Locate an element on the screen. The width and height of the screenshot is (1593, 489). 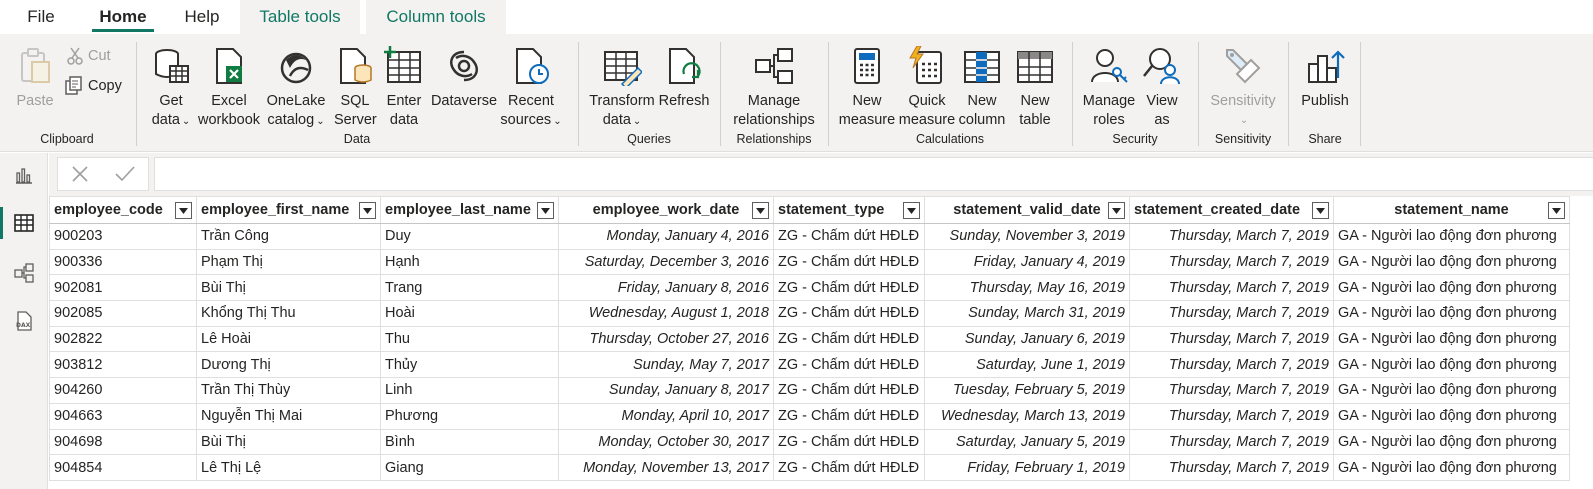
table-cell: Wednesday, March 13, 2019 is located at coordinates (1027, 416).